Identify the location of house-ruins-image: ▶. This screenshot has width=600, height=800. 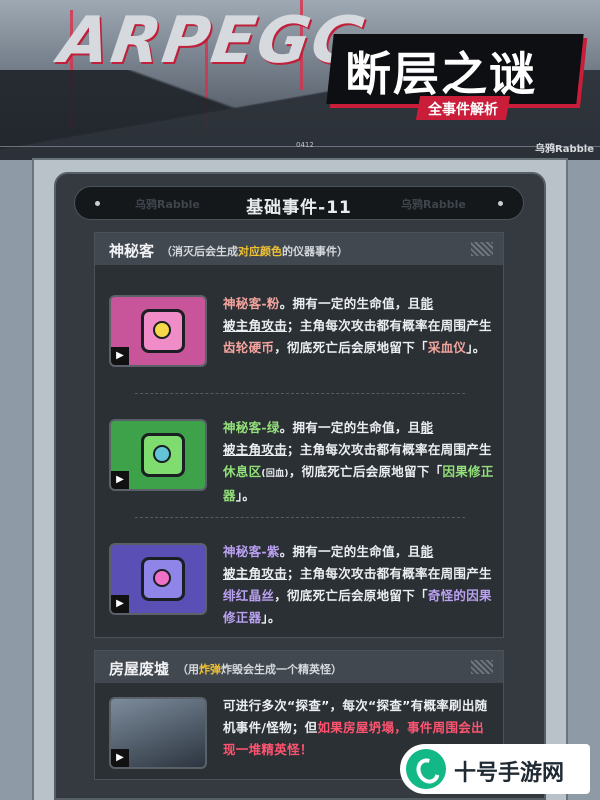
(158, 733).